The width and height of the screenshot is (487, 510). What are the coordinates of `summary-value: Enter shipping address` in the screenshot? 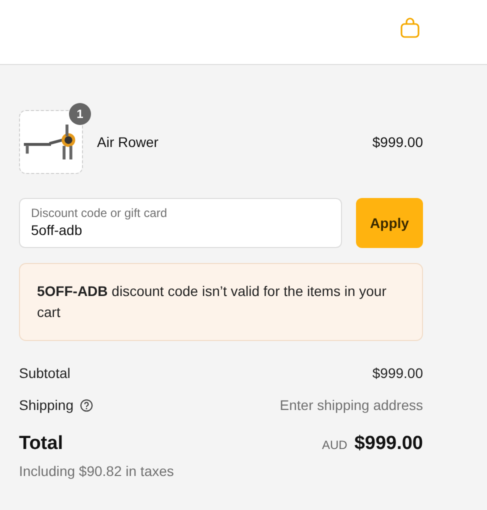 It's located at (351, 405).